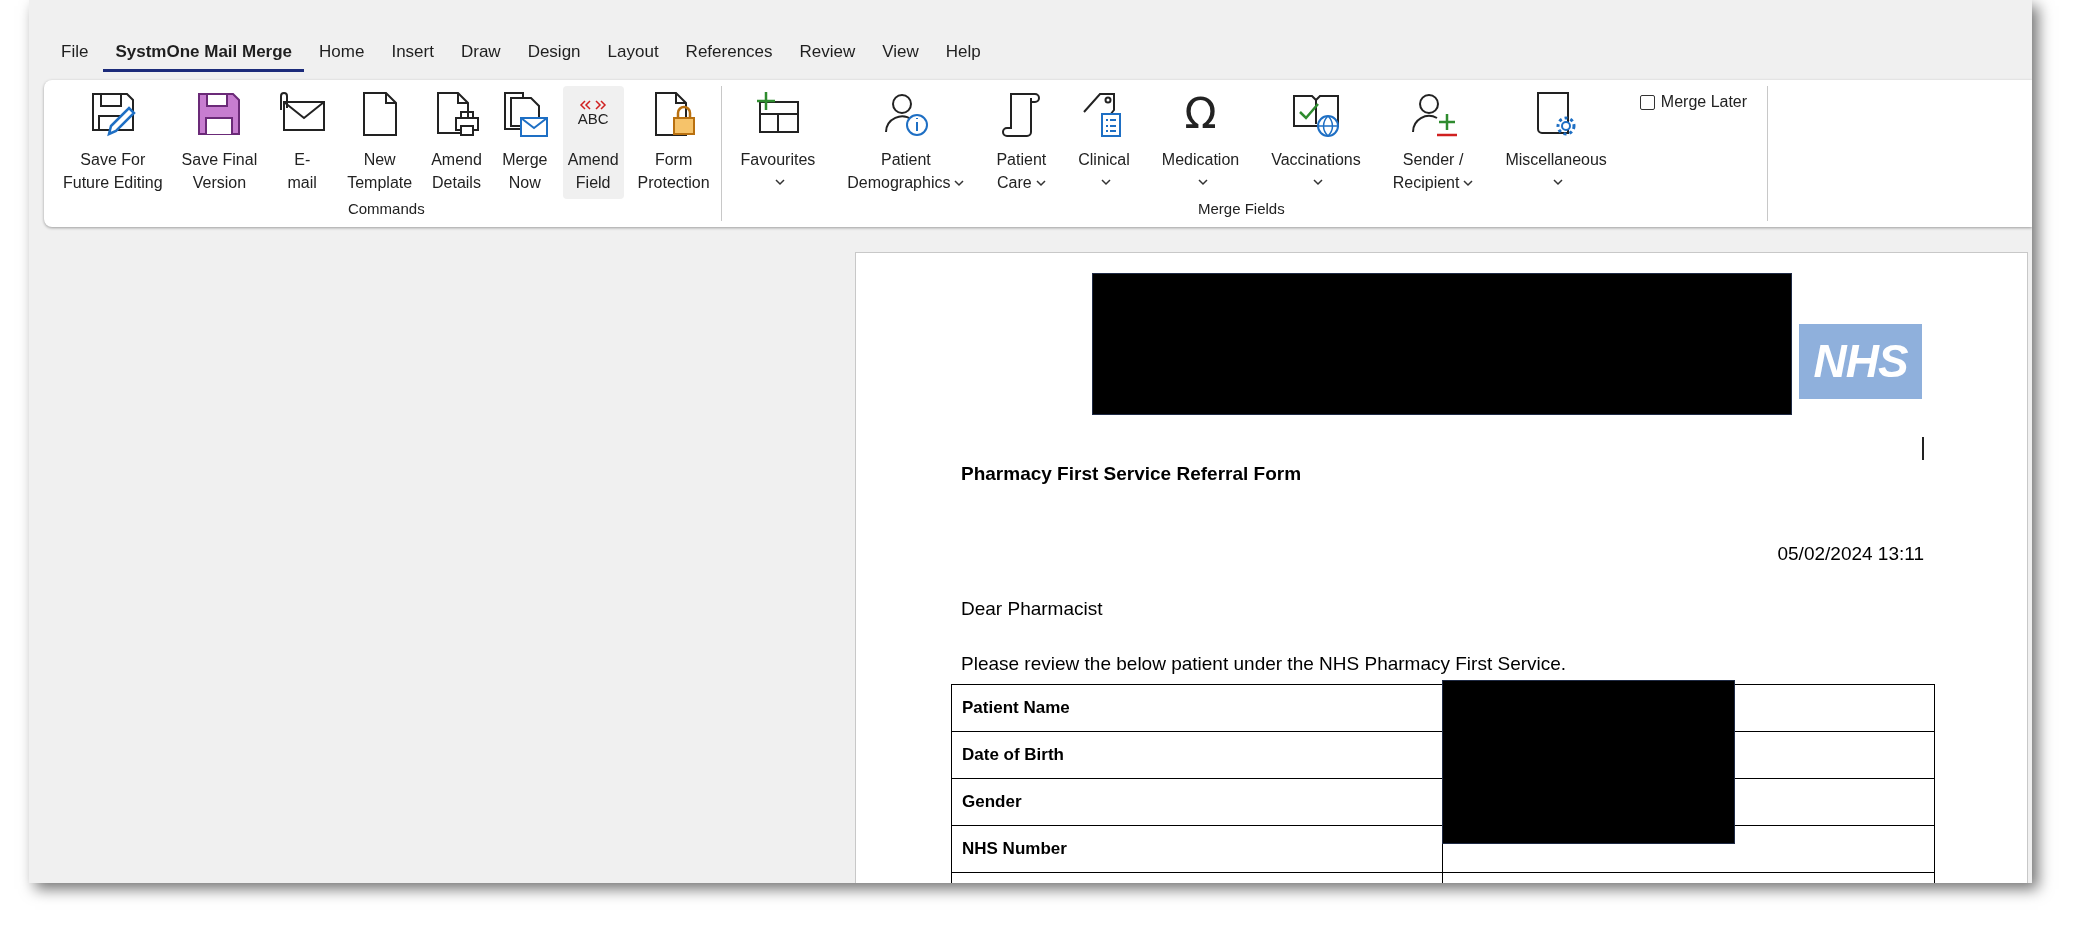 The width and height of the screenshot is (2097, 950). Describe the element at coordinates (554, 55) in the screenshot. I see `ribbon-tab: Design` at that location.